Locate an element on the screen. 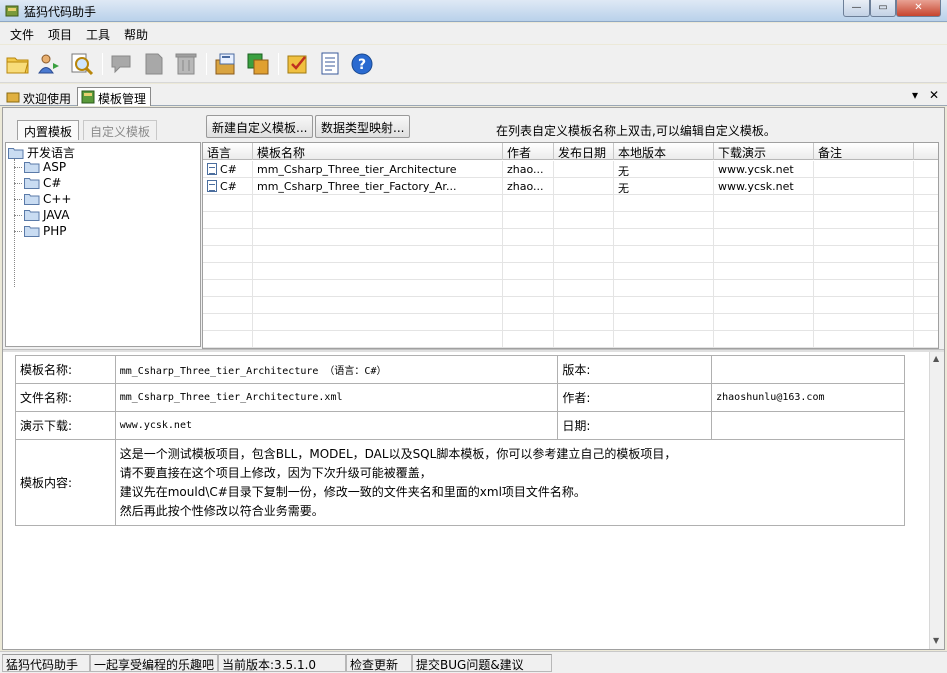 The image size is (947, 673). column-header-notes: 备注 is located at coordinates (864, 151).